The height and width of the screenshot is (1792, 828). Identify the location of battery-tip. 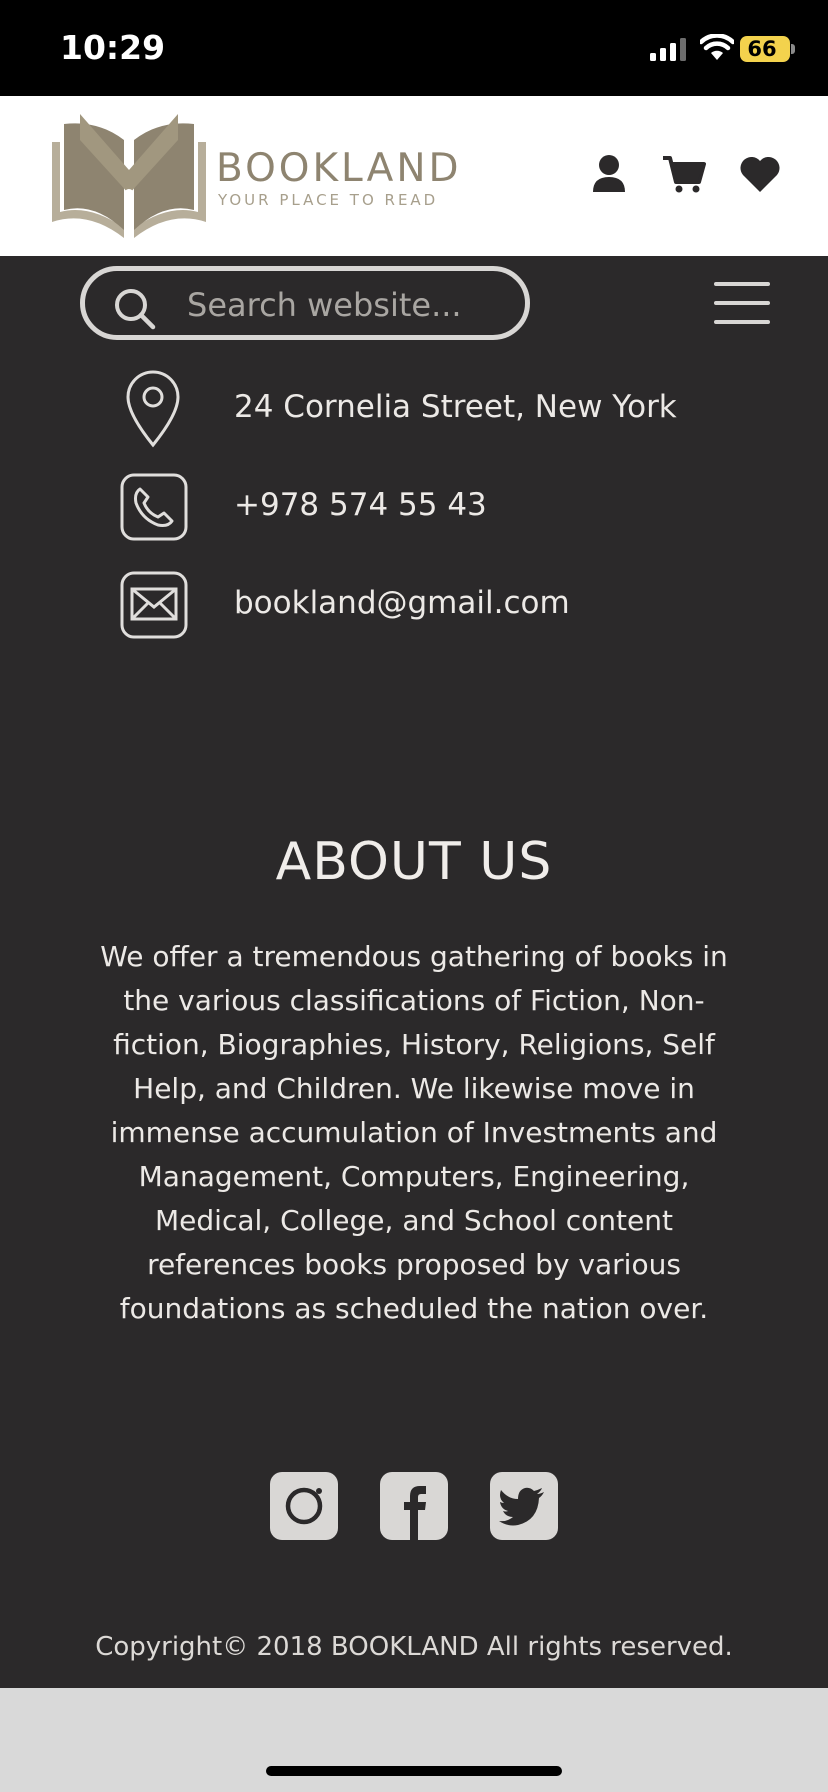
(793, 49).